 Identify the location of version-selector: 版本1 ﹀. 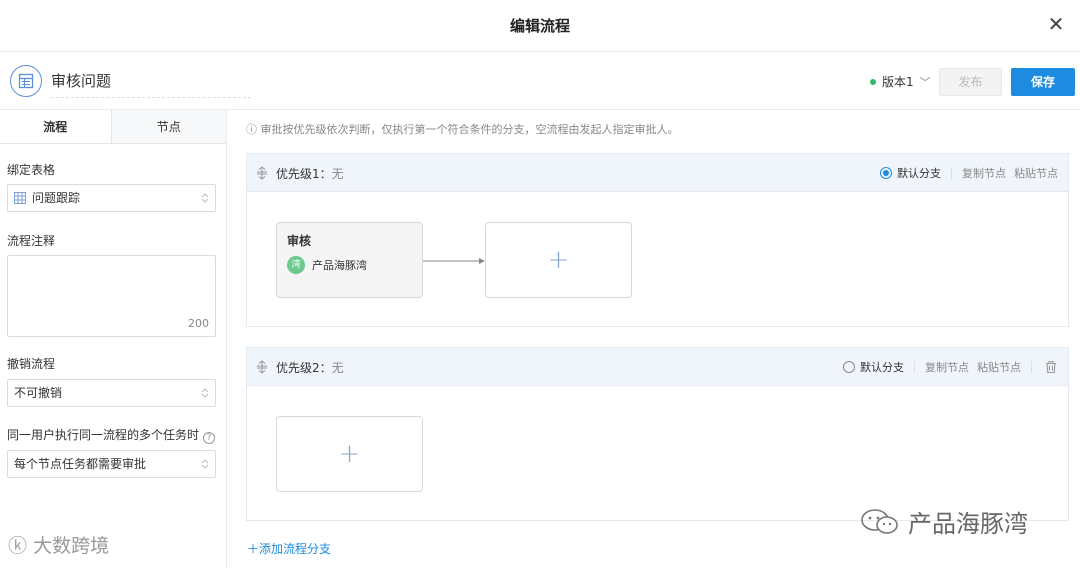
(900, 81).